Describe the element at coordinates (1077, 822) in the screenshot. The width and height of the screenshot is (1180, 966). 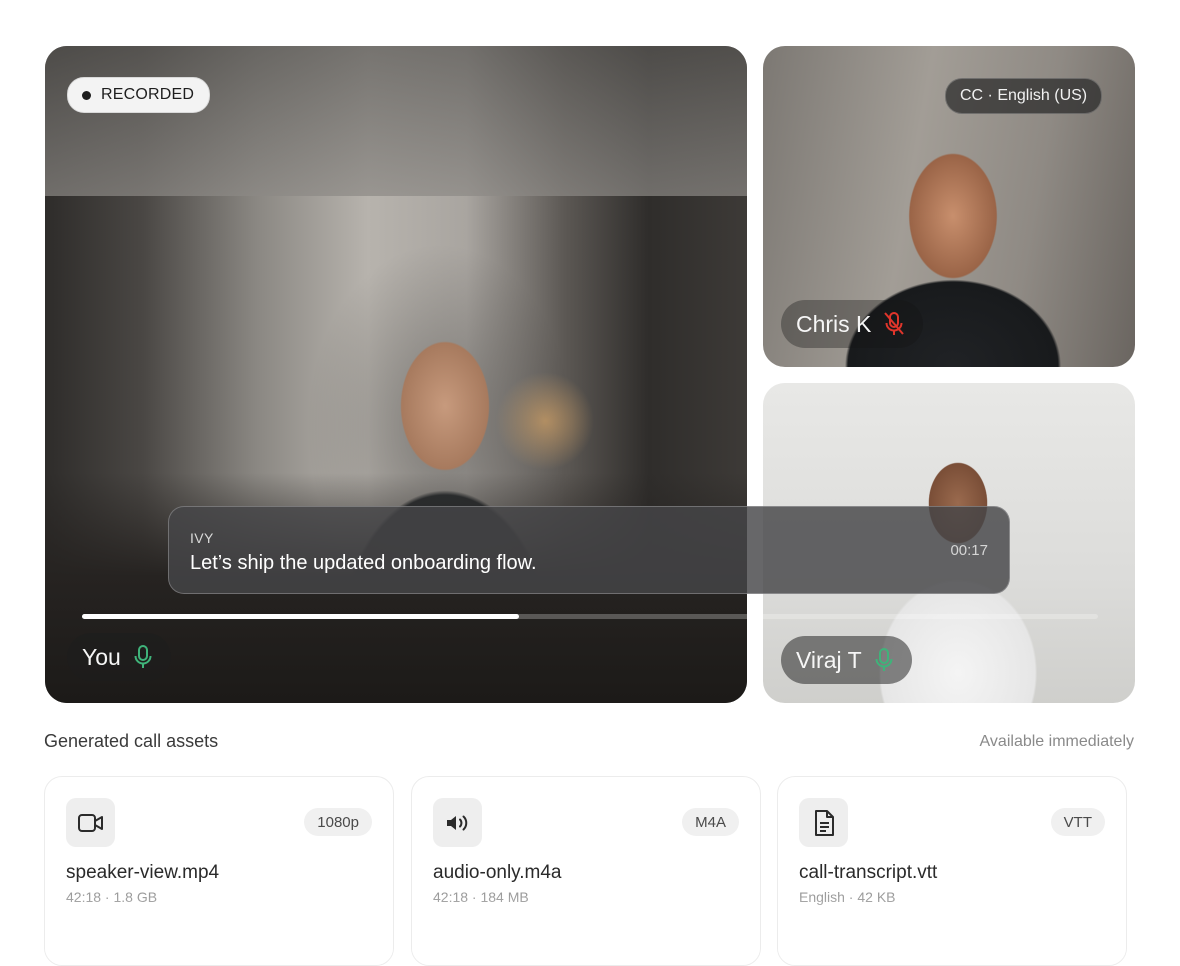
I see `asset-format-badge: VTT` at that location.